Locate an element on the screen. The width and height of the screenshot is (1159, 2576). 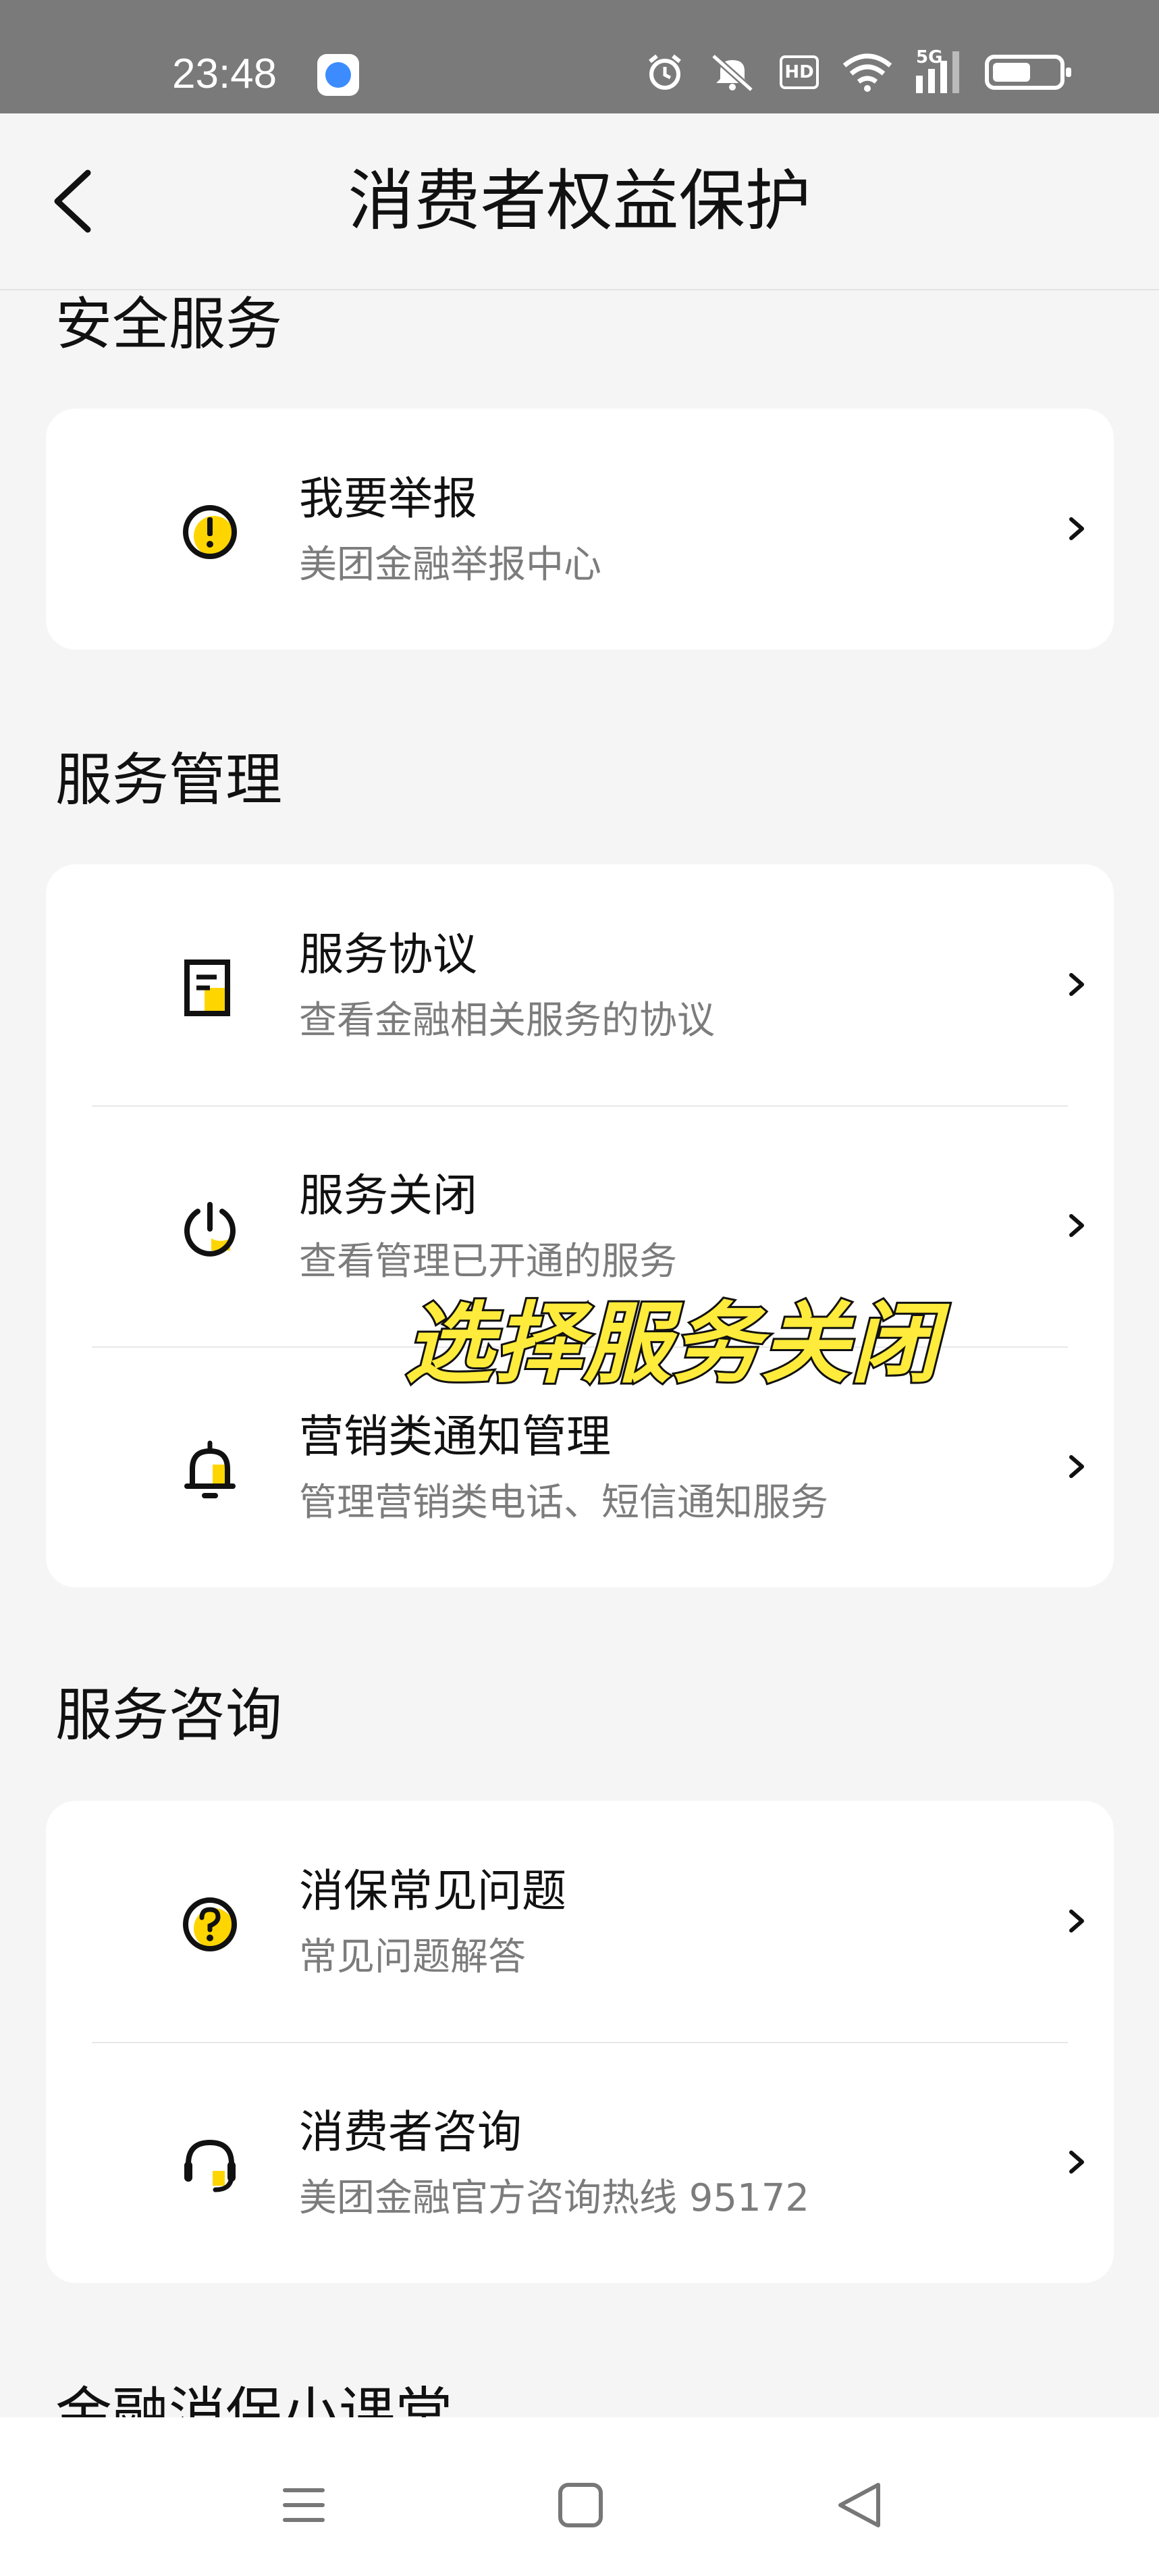
app-badge-icon is located at coordinates (338, 75).